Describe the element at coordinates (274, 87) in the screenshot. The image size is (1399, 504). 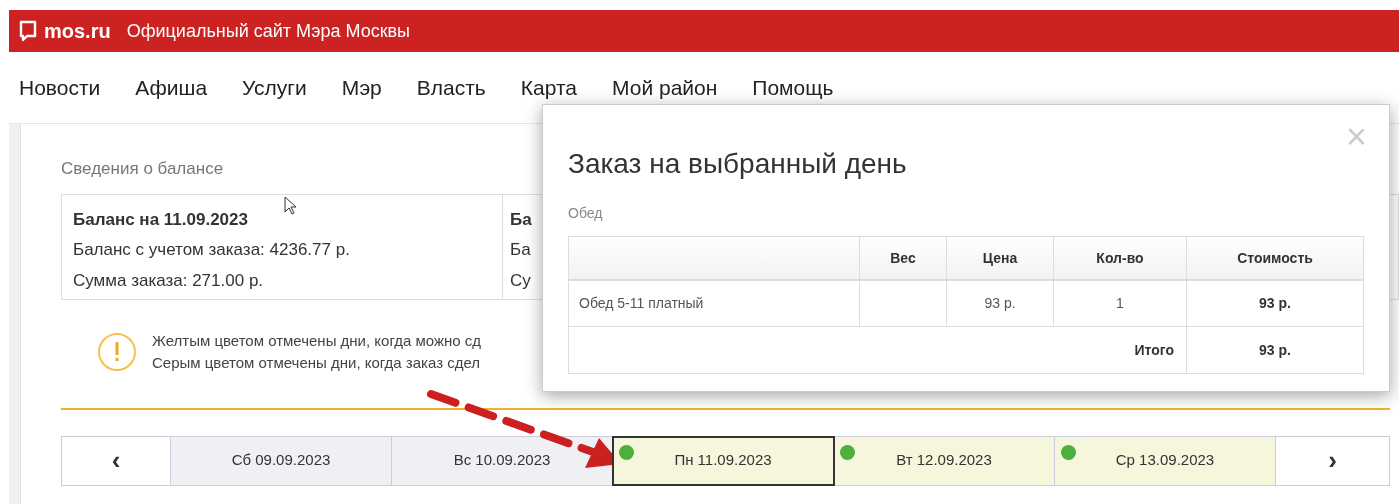
I see `nav-link: Услуги` at that location.